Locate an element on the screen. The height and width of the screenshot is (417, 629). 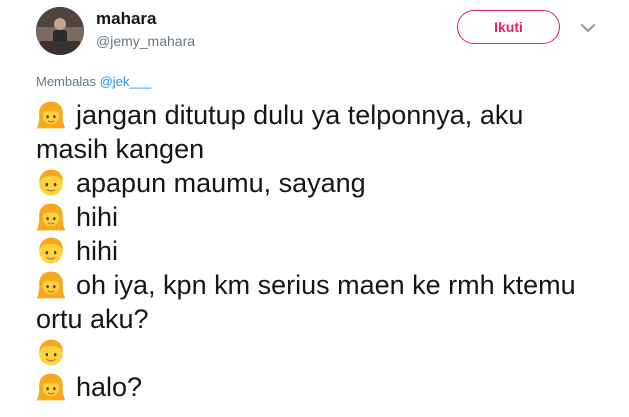
tweet-line: oh iya, kpn km serius maen ke rmh ktemu is located at coordinates (326, 285).